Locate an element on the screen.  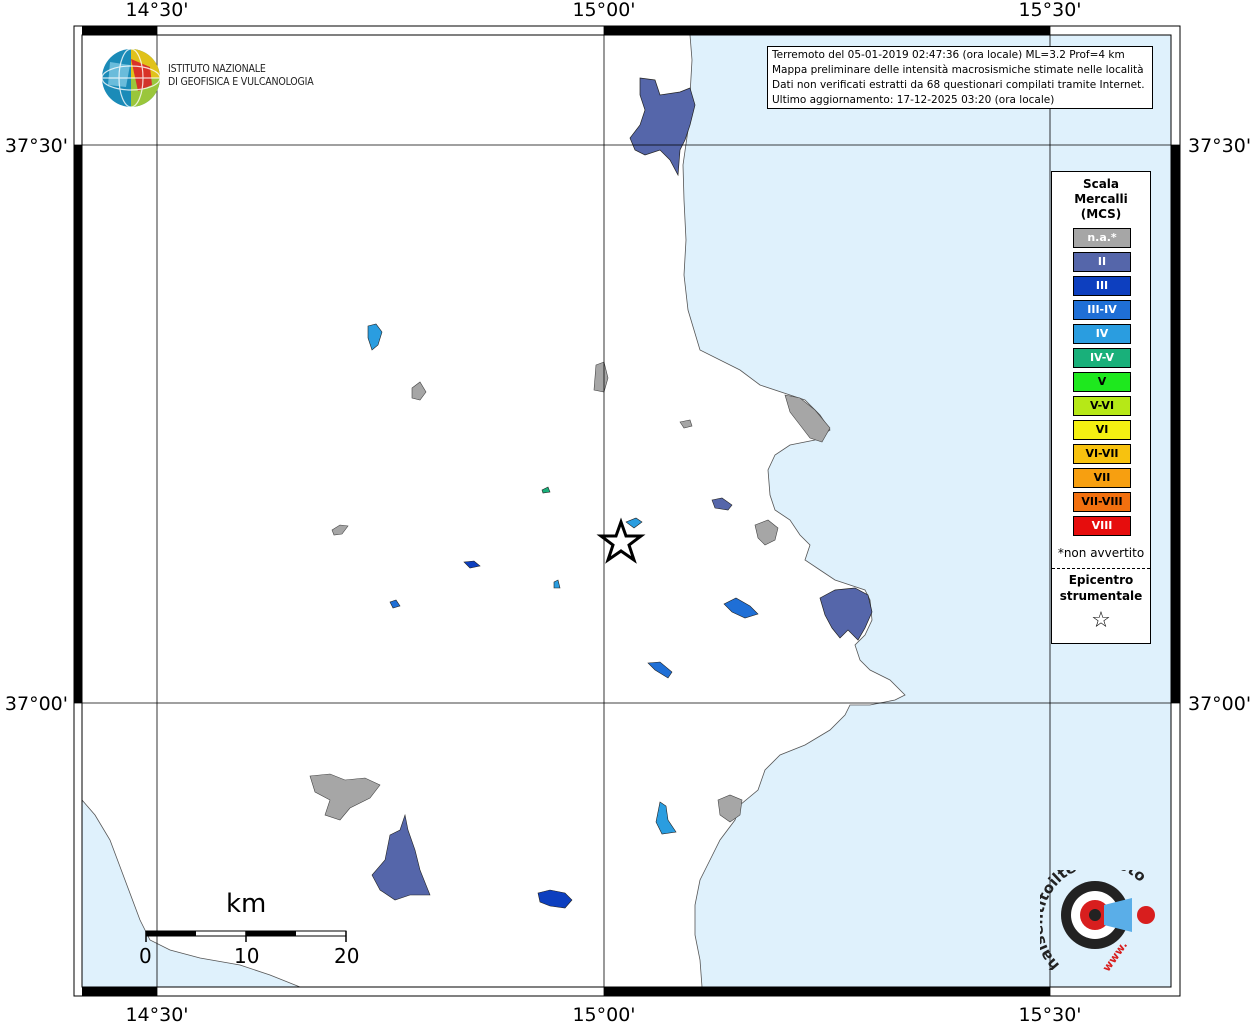
scalebar-unit: km is located at coordinates (246, 904).